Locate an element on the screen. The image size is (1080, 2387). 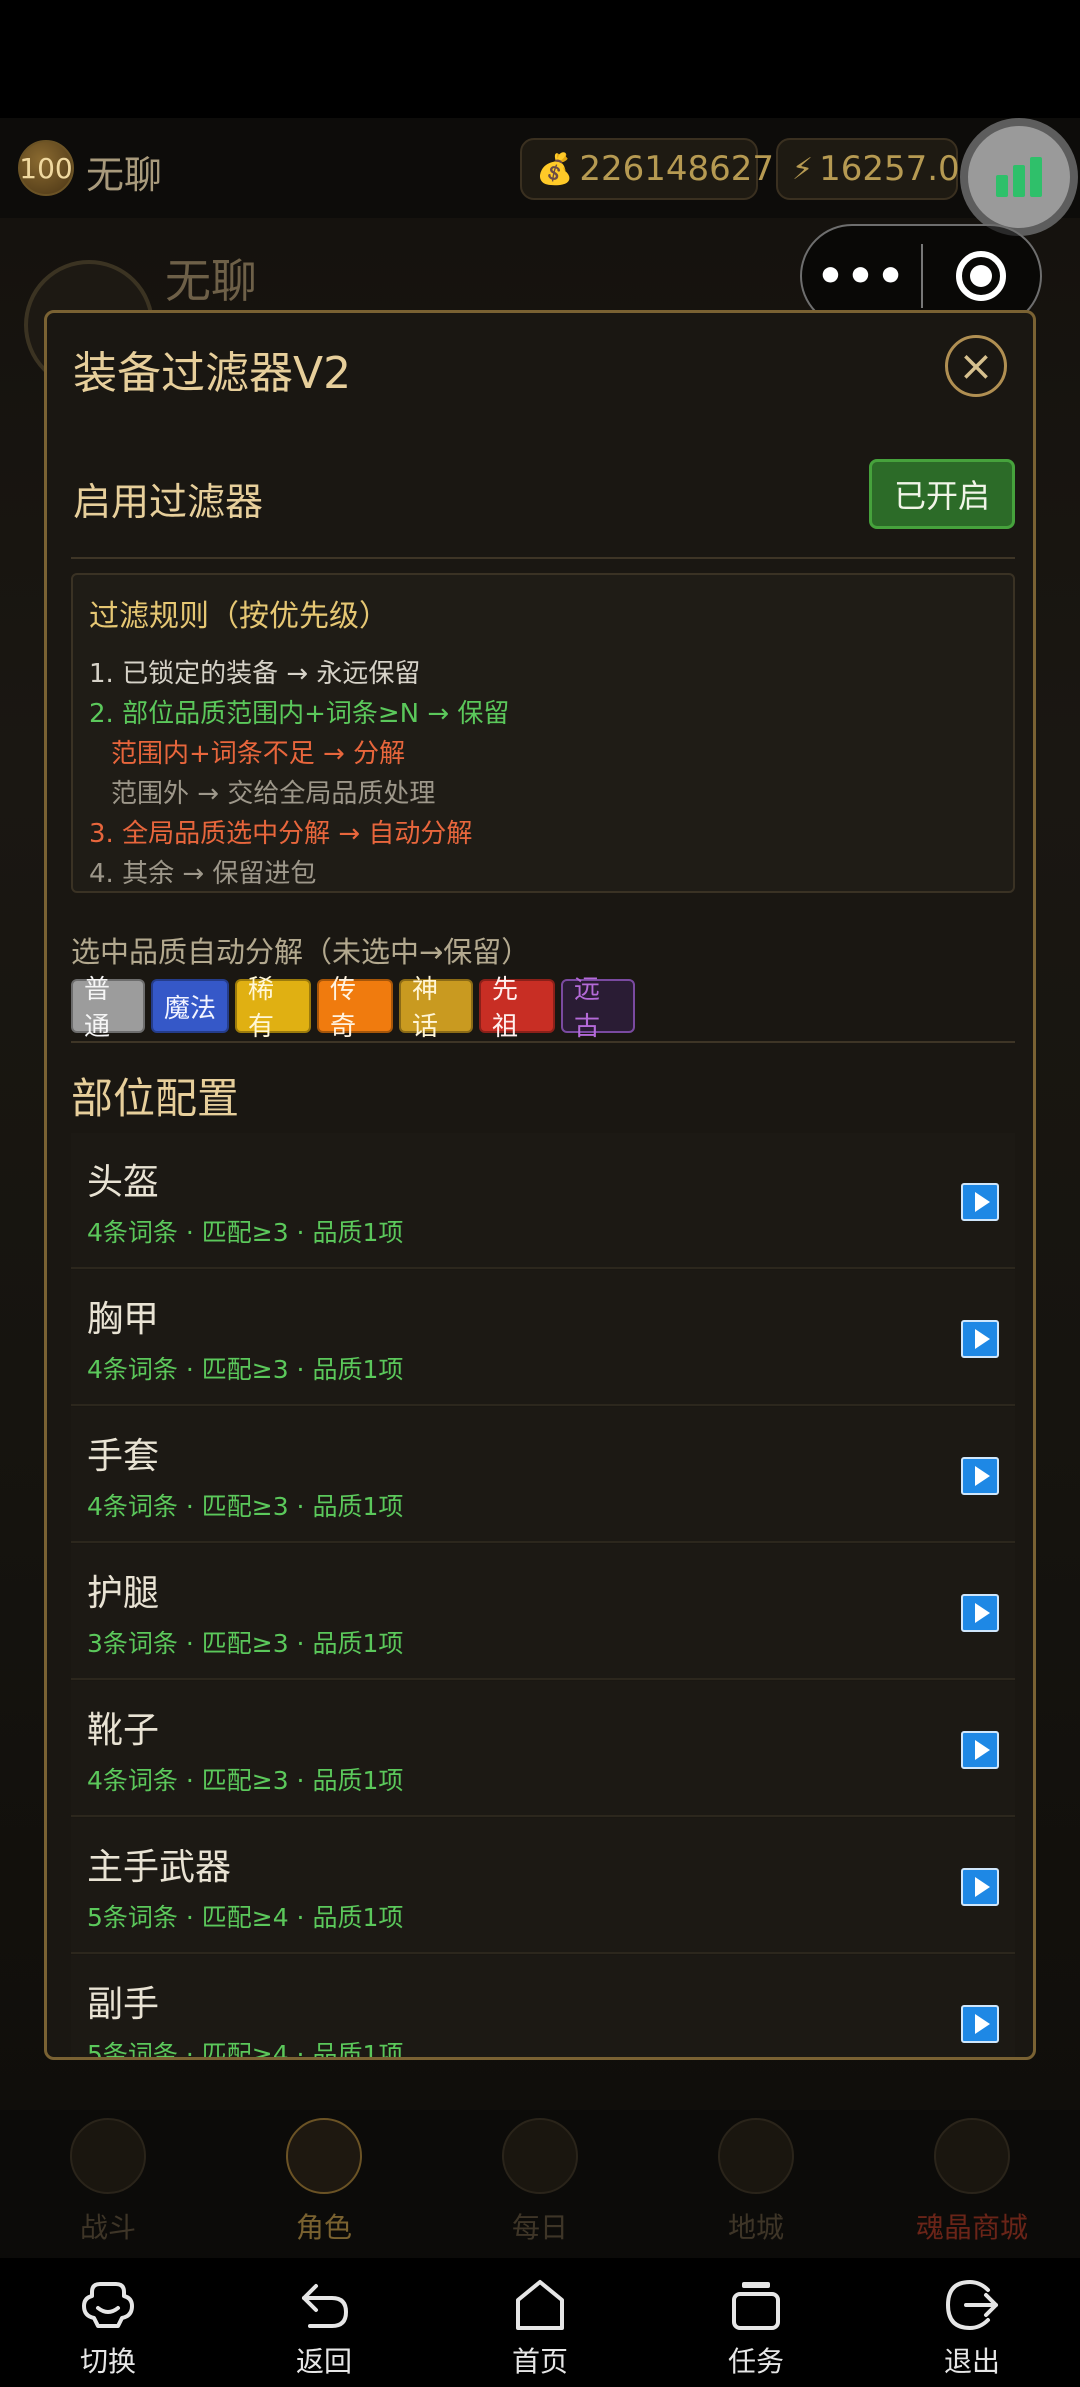
level-badge: 100 is located at coordinates (46, 168).